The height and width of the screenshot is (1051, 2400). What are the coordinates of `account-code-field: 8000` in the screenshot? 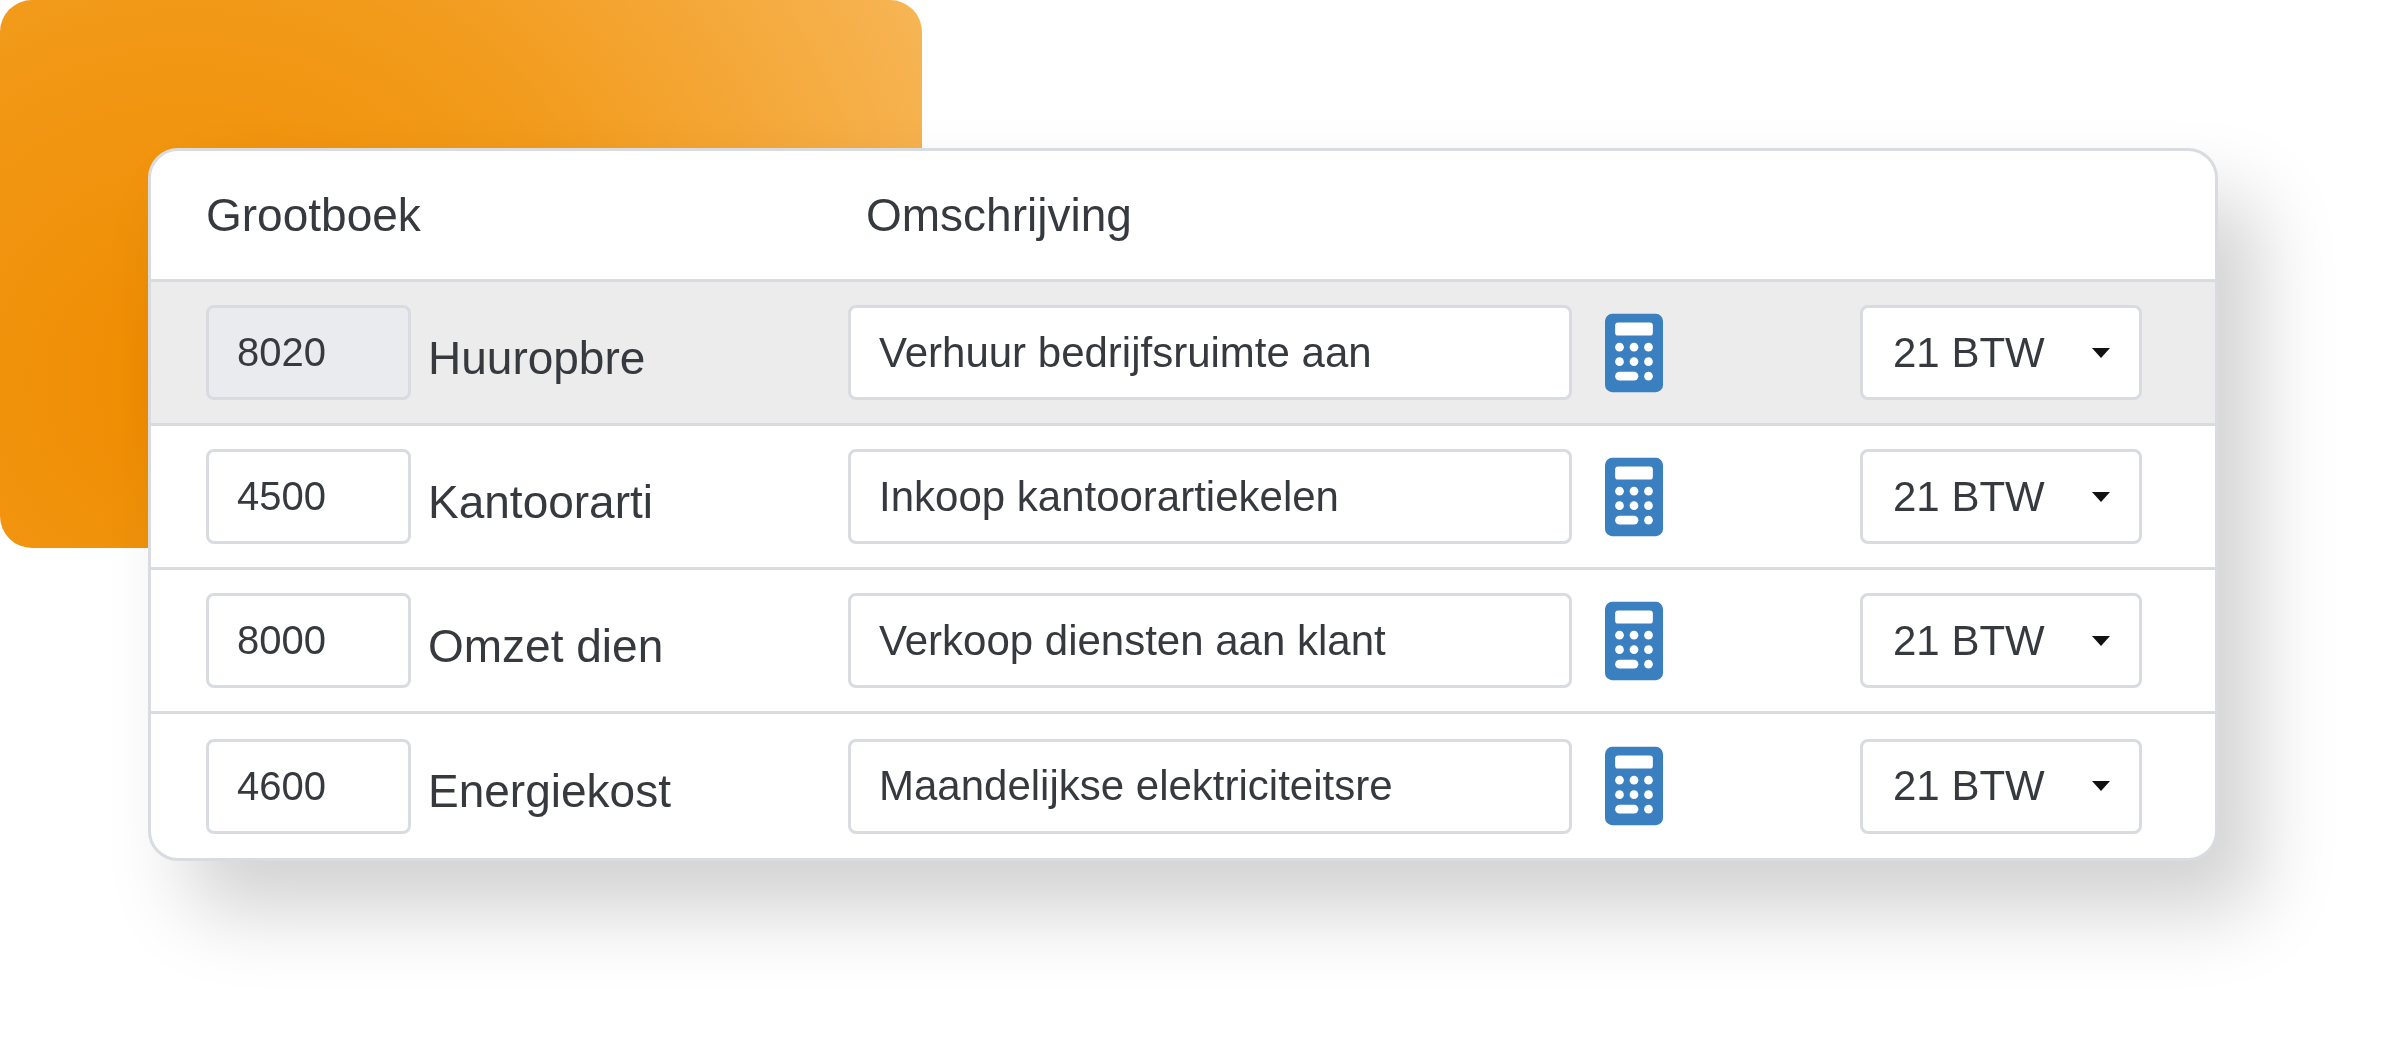 It's located at (308, 640).